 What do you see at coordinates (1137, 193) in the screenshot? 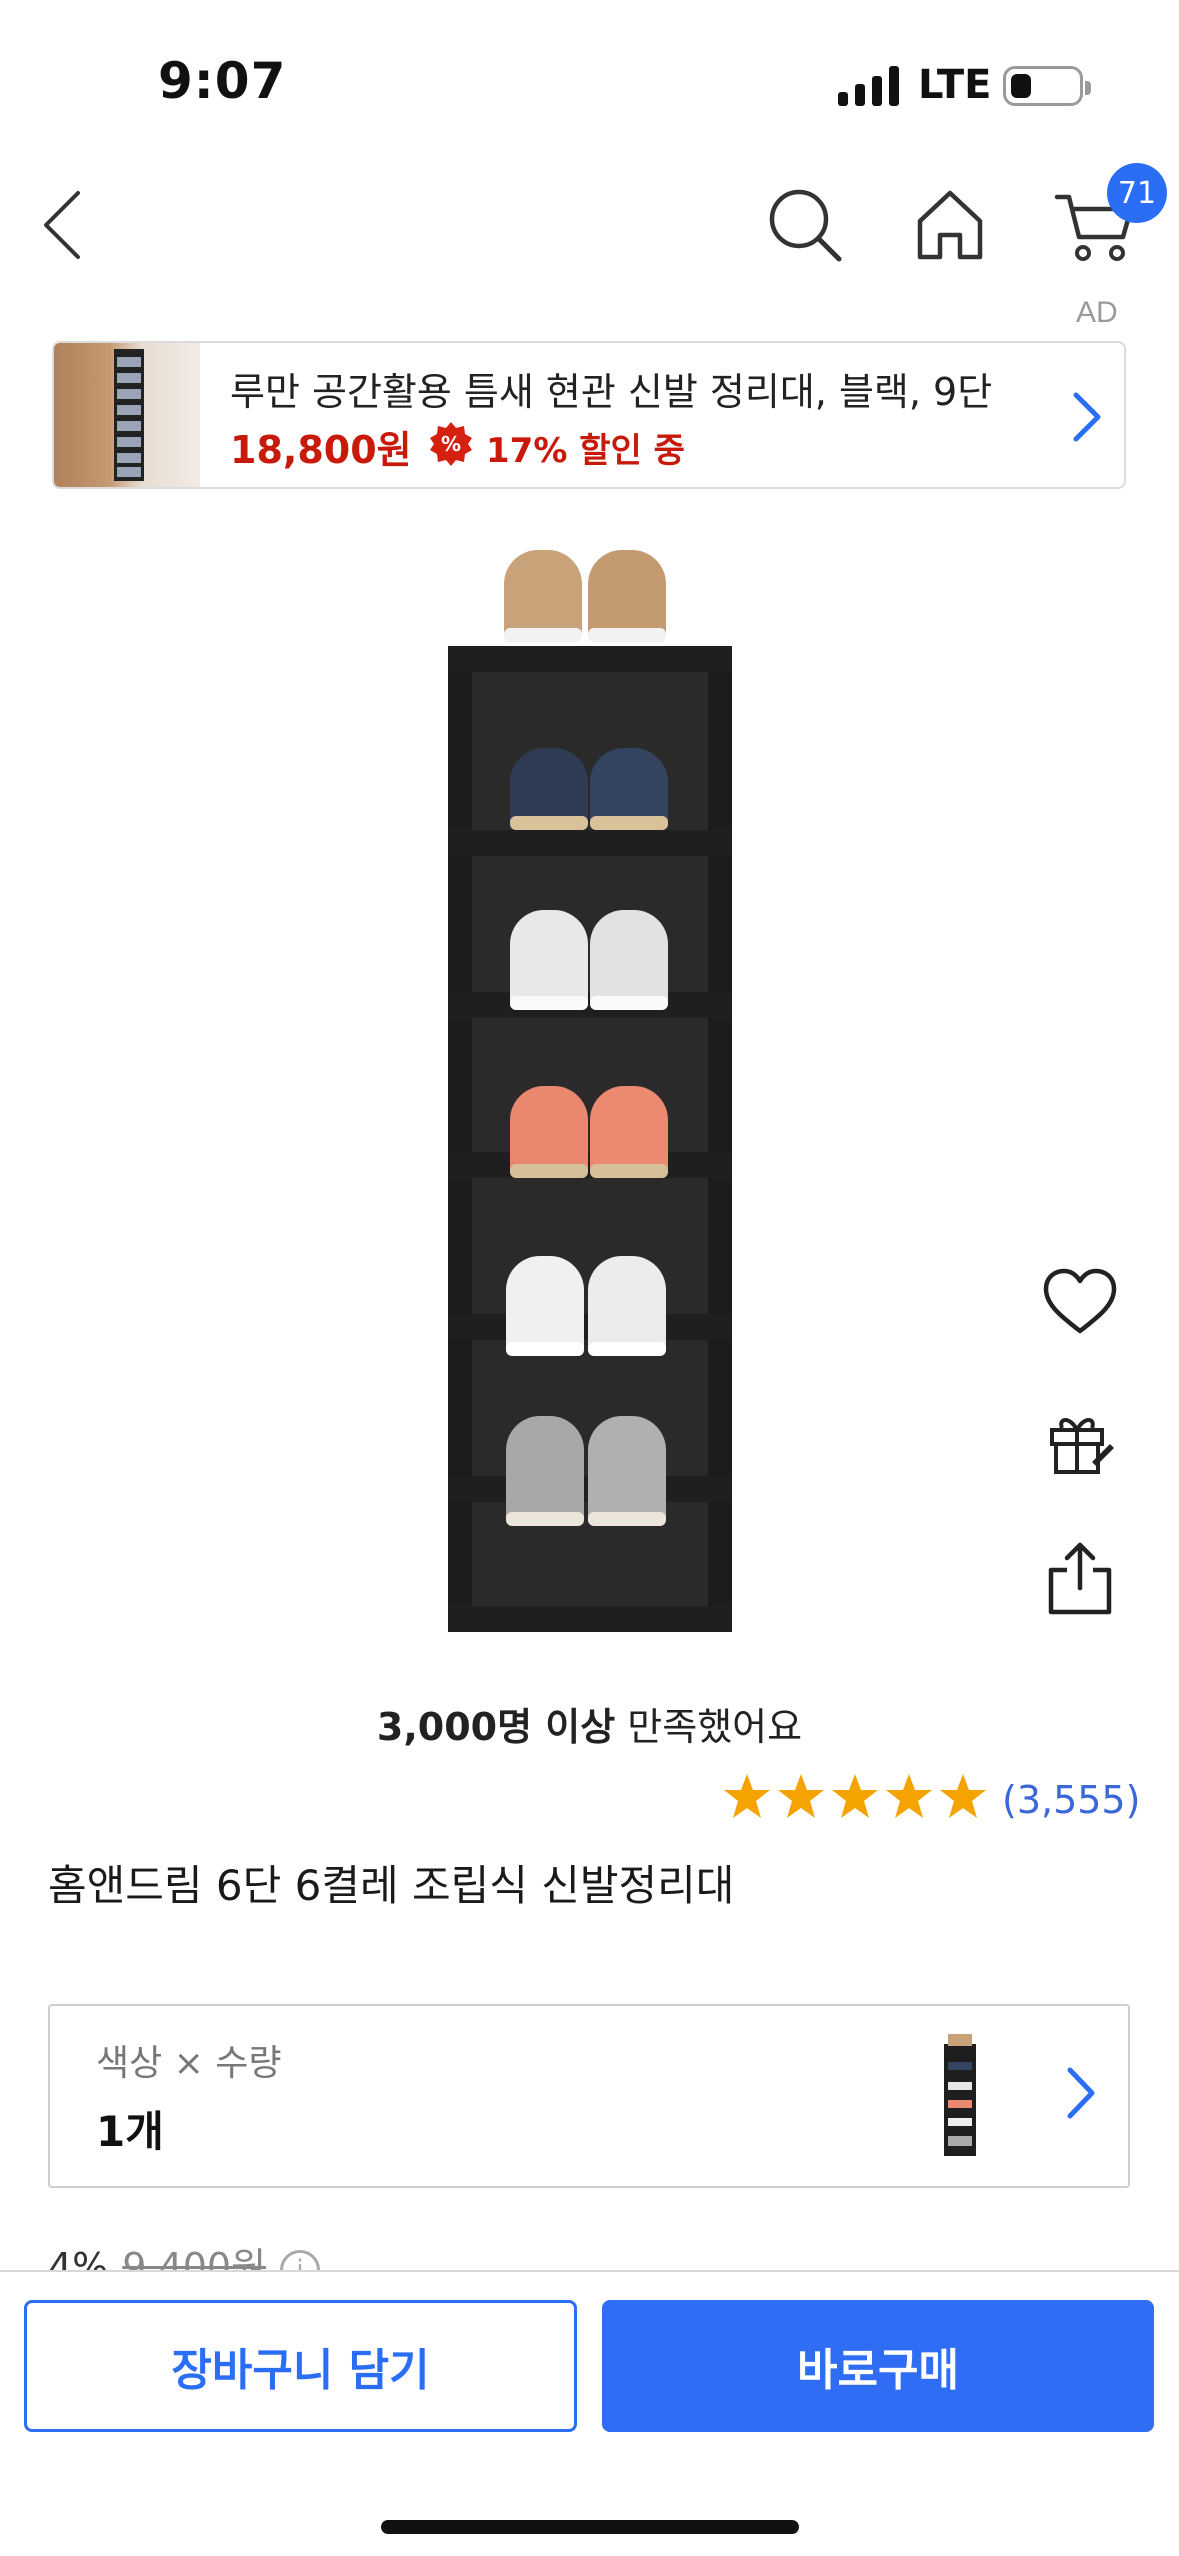
I see `cart-count-badge: 71` at bounding box center [1137, 193].